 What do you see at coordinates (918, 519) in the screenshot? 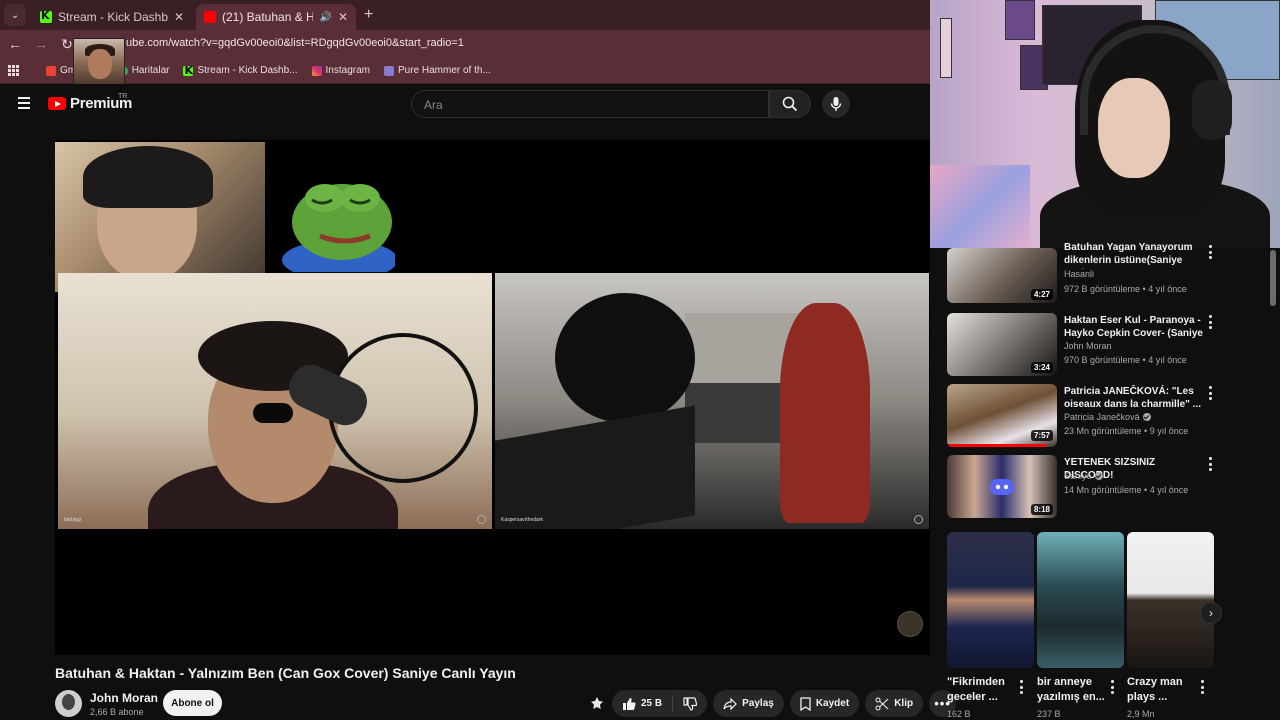
I see `cam-settings-icon` at bounding box center [918, 519].